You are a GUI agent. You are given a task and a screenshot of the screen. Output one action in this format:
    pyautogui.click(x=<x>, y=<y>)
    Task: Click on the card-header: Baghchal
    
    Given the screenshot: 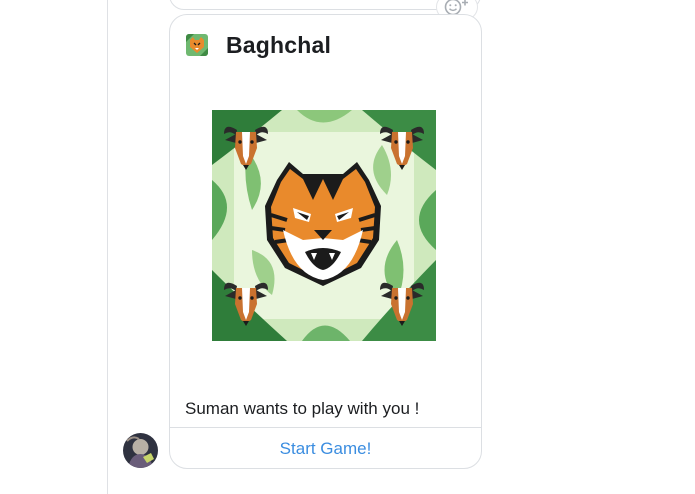 What is the action you would take?
    pyautogui.click(x=258, y=45)
    